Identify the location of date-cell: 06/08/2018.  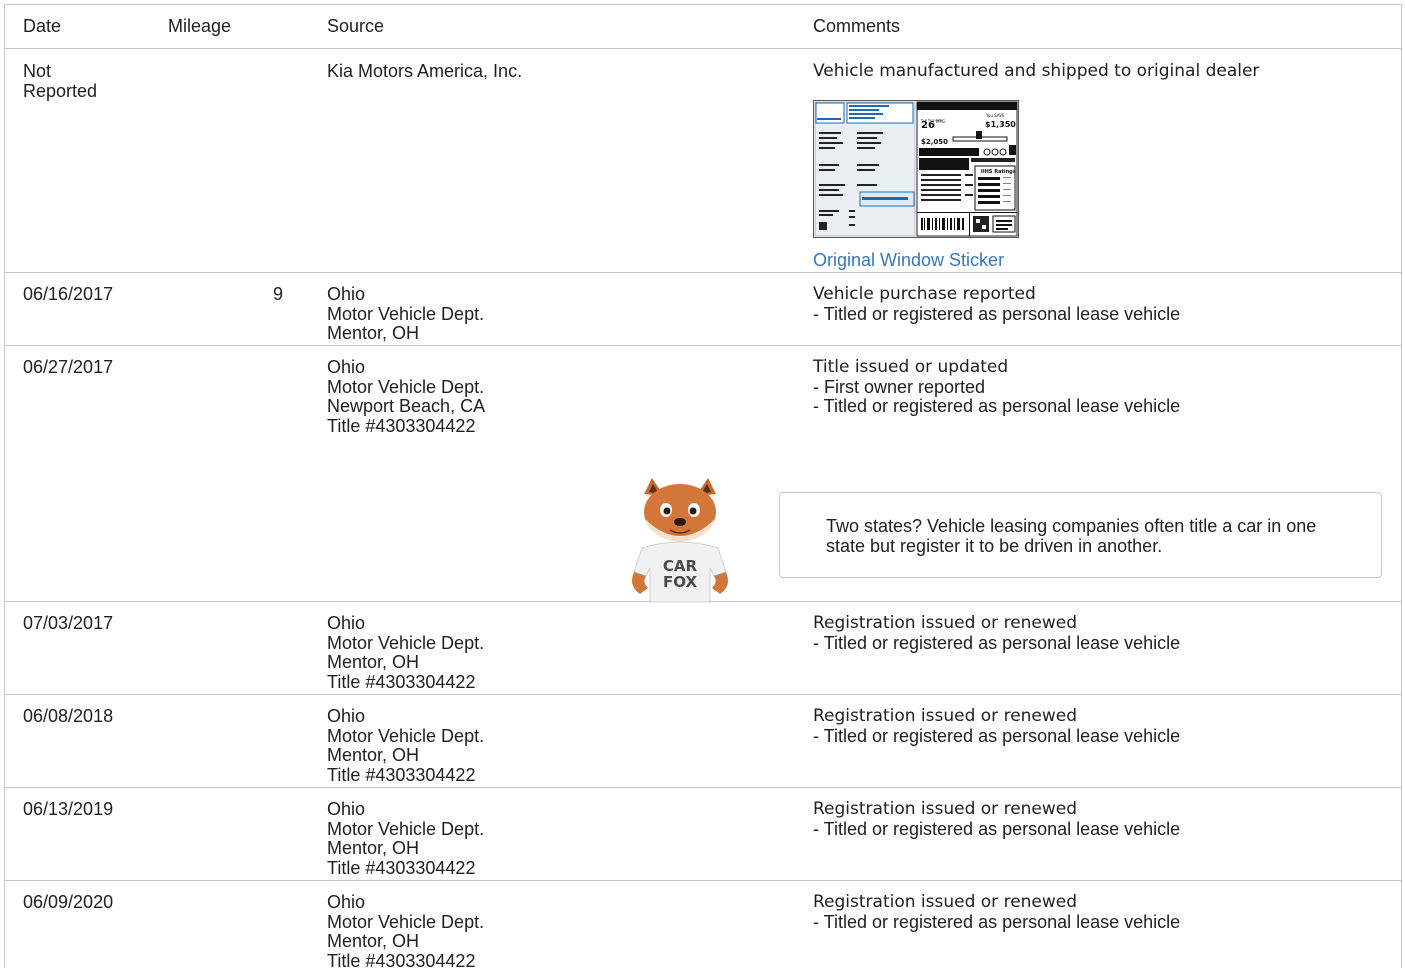
(68, 716).